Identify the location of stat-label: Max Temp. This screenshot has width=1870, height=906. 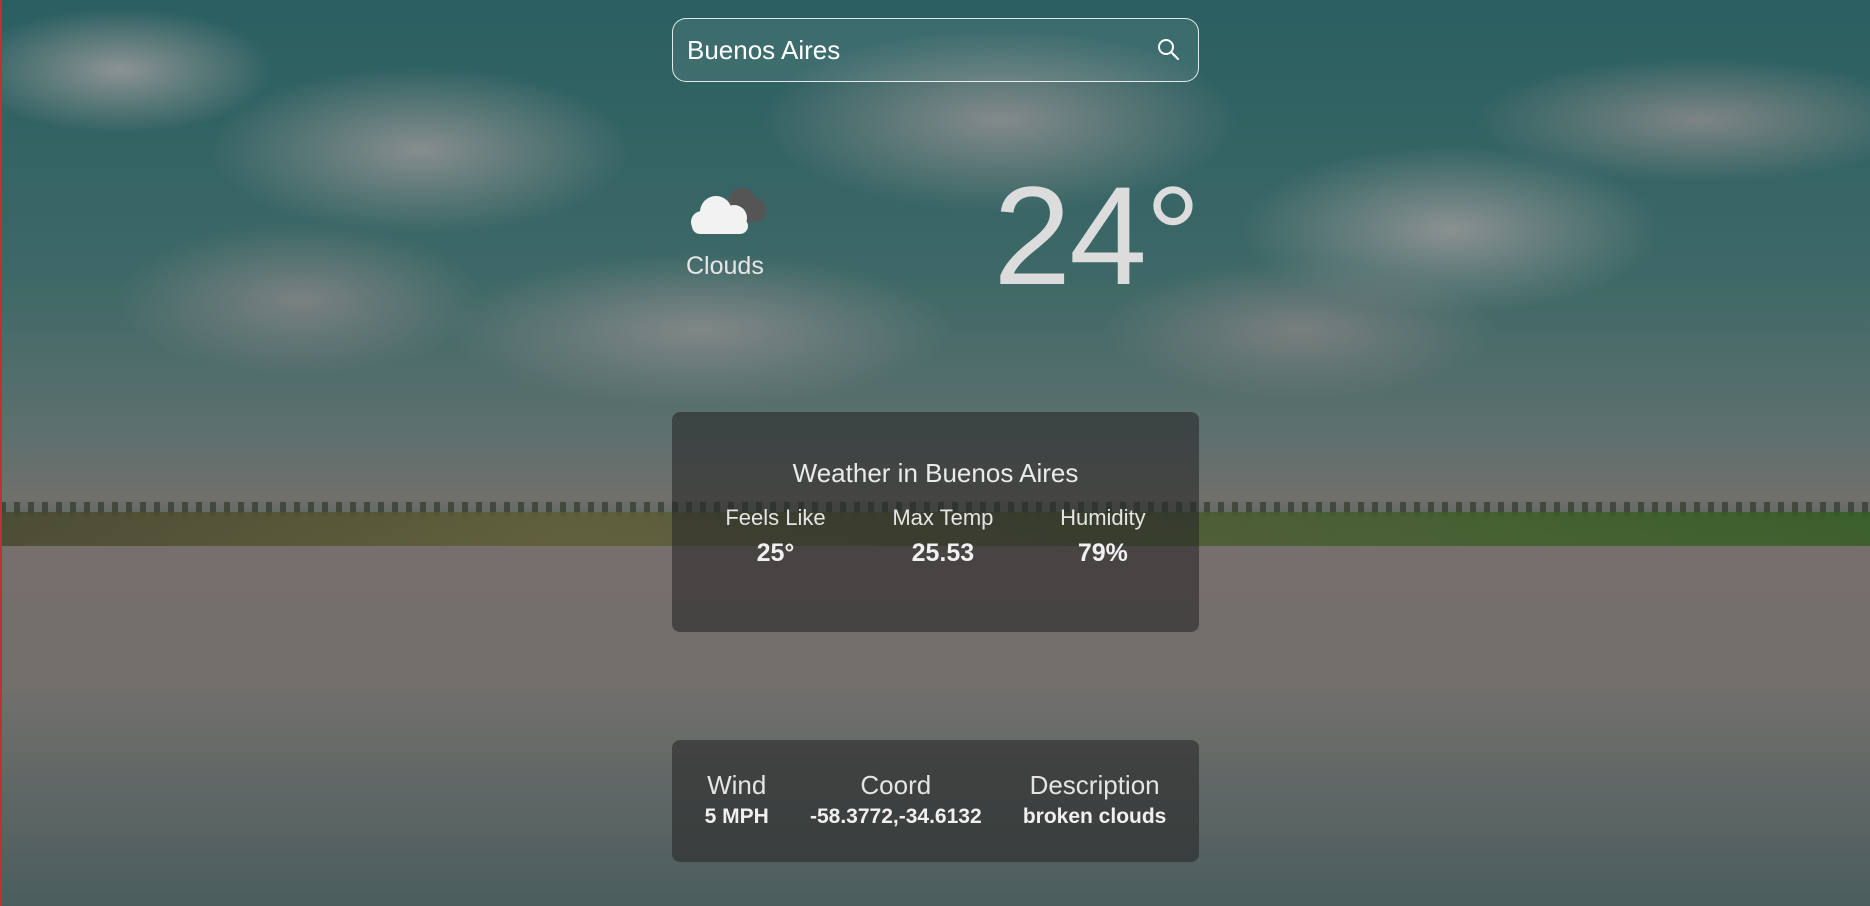
(943, 517).